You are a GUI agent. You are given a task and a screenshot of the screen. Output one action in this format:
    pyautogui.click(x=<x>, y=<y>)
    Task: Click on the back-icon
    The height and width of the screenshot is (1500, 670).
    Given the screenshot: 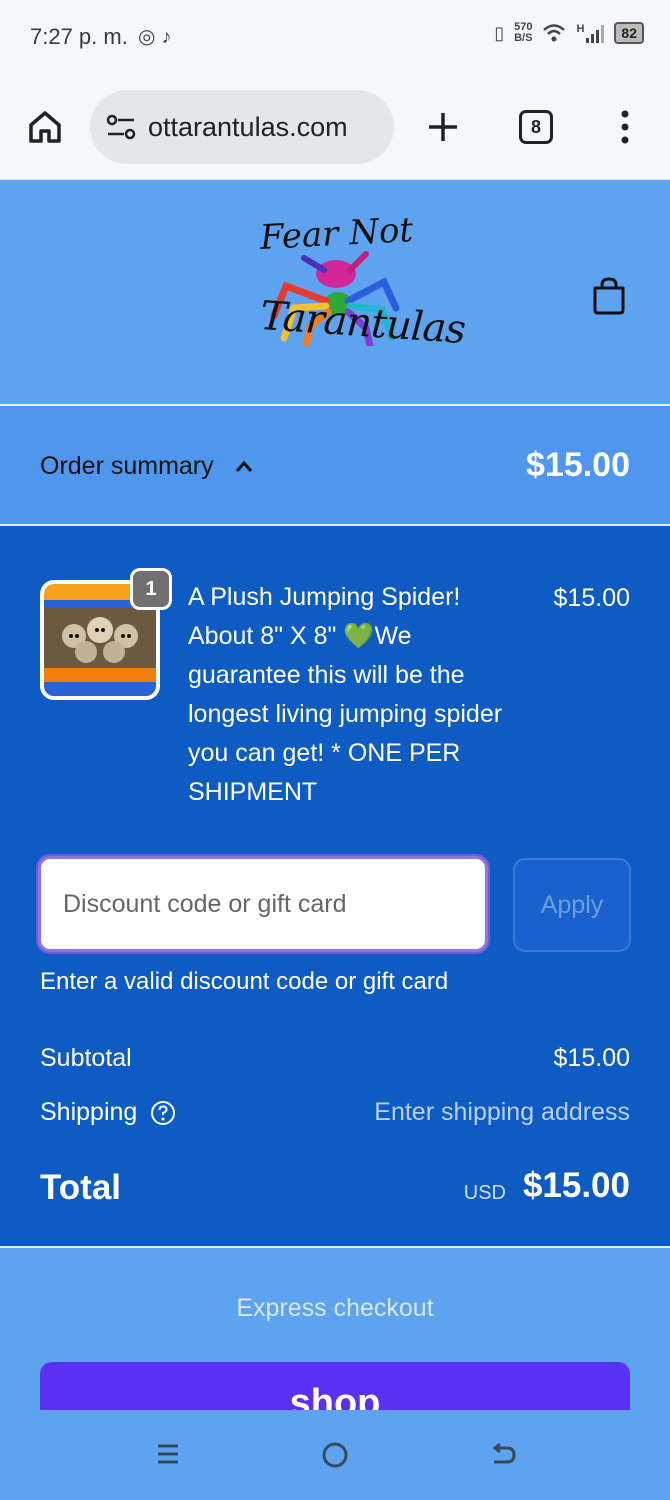 What is the action you would take?
    pyautogui.click(x=503, y=1455)
    